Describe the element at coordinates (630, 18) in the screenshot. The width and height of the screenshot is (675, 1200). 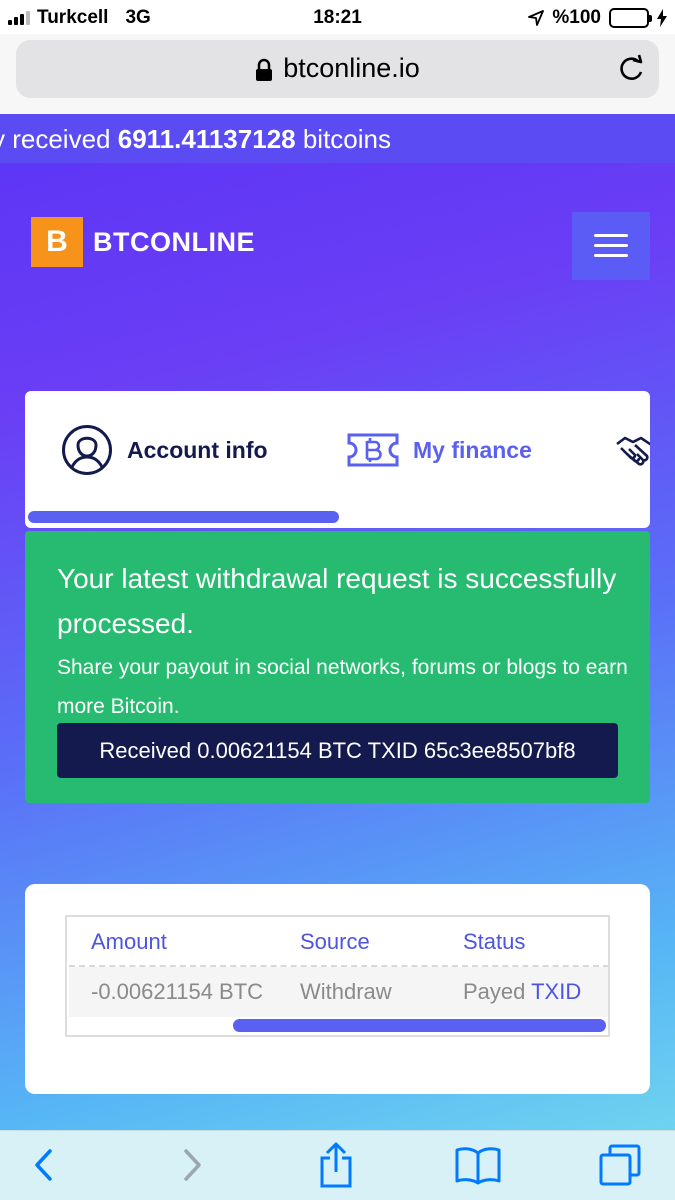
I see `battery-icon` at that location.